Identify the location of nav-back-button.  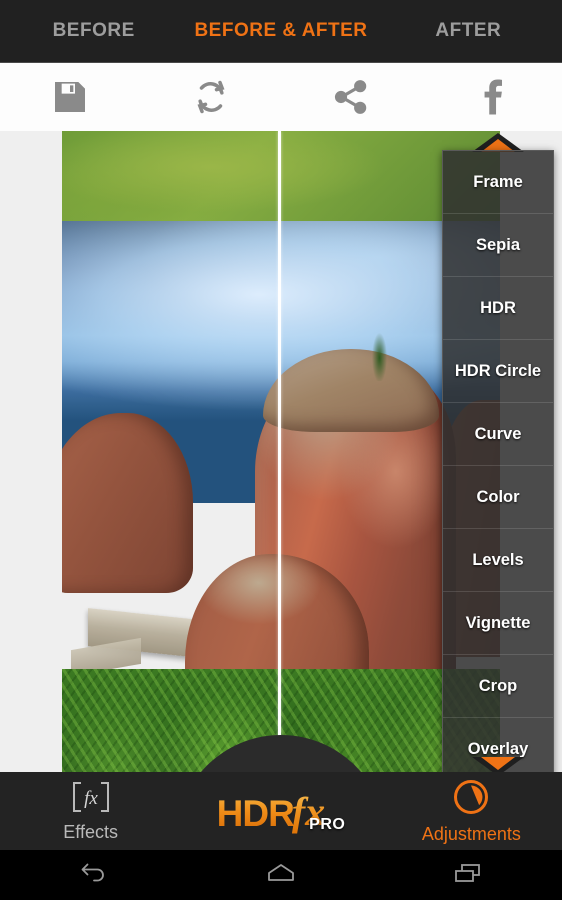
(93, 875).